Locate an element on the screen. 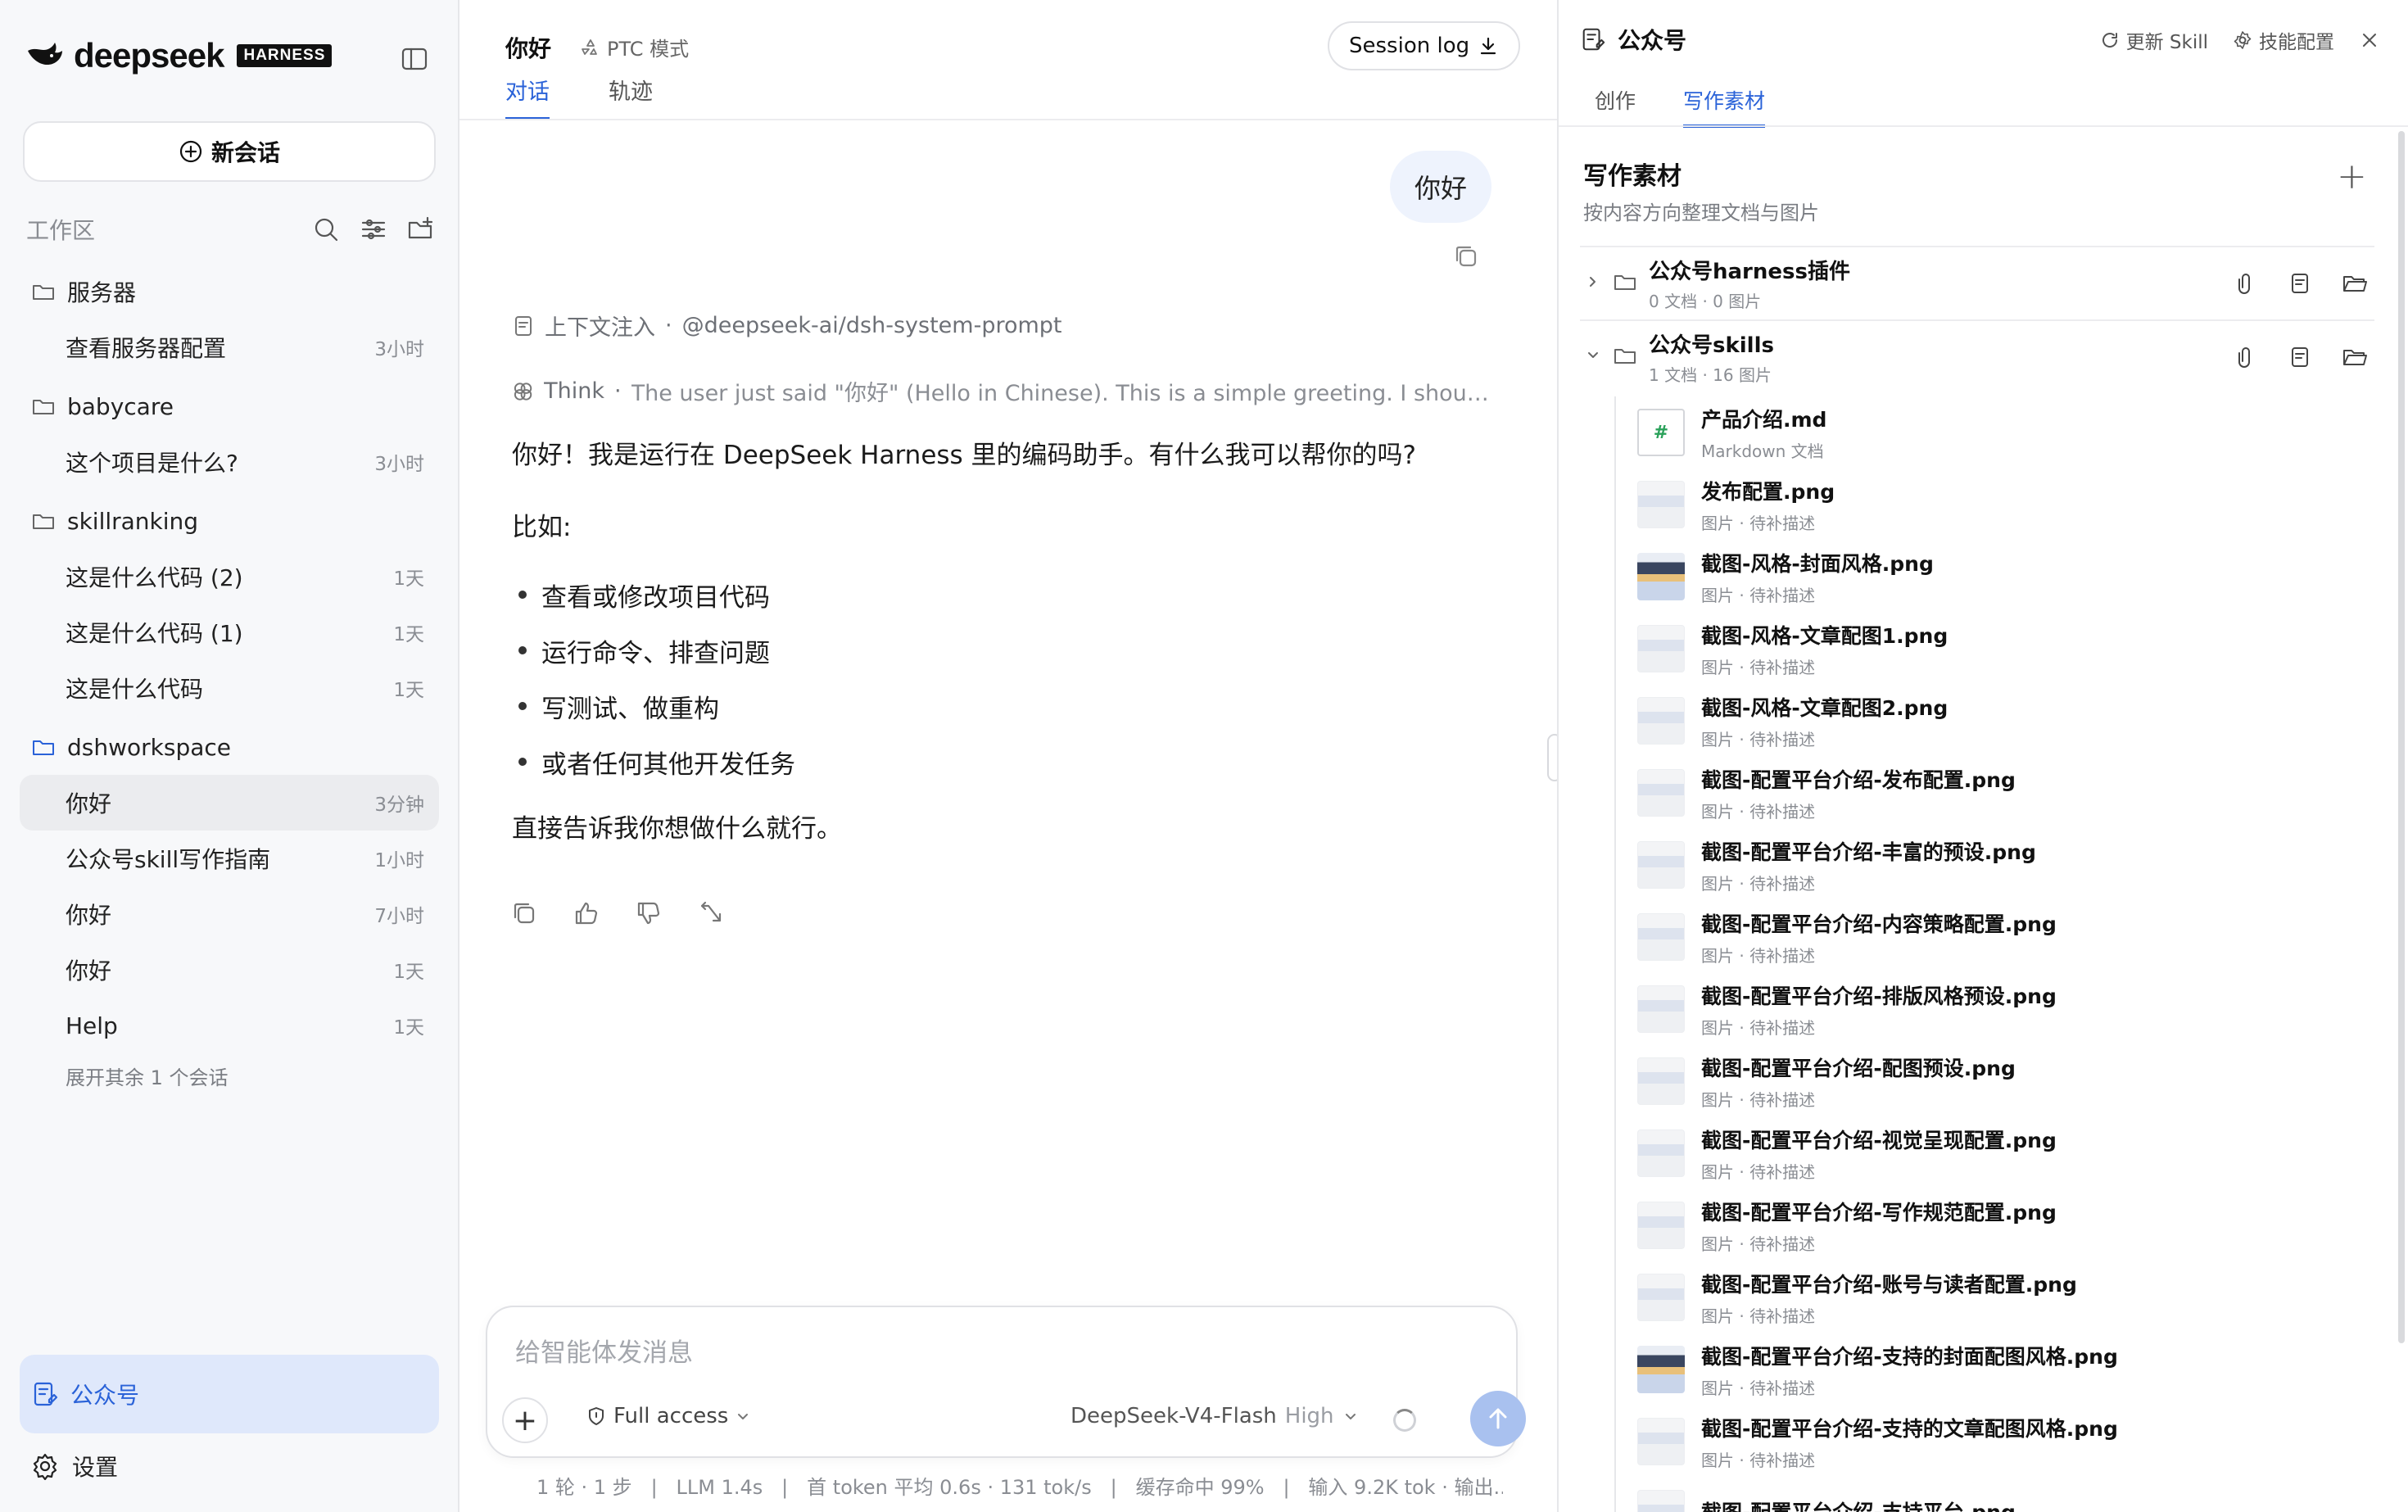  arrow-up-icon is located at coordinates (1498, 1418).